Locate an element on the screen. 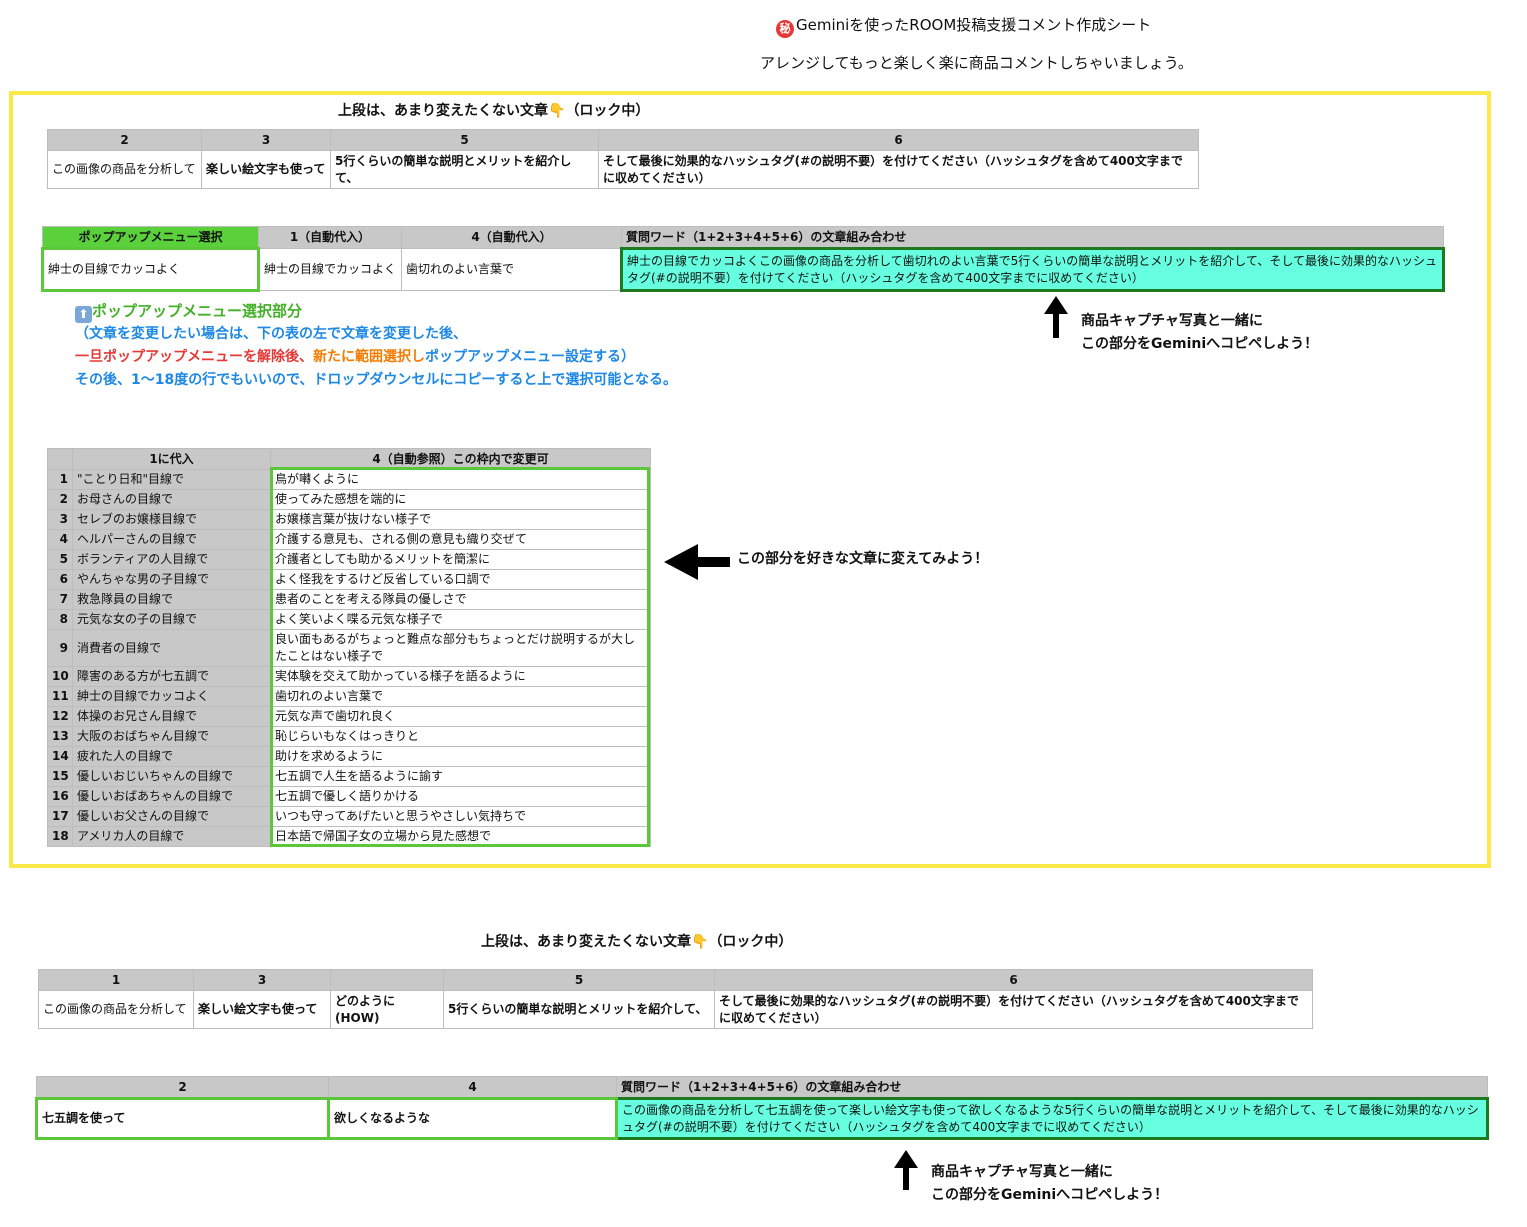 The width and height of the screenshot is (1527, 1227). table-row: 16 優しいおばあちゃんの目線で 七五調で優しく語りかける is located at coordinates (349, 796).